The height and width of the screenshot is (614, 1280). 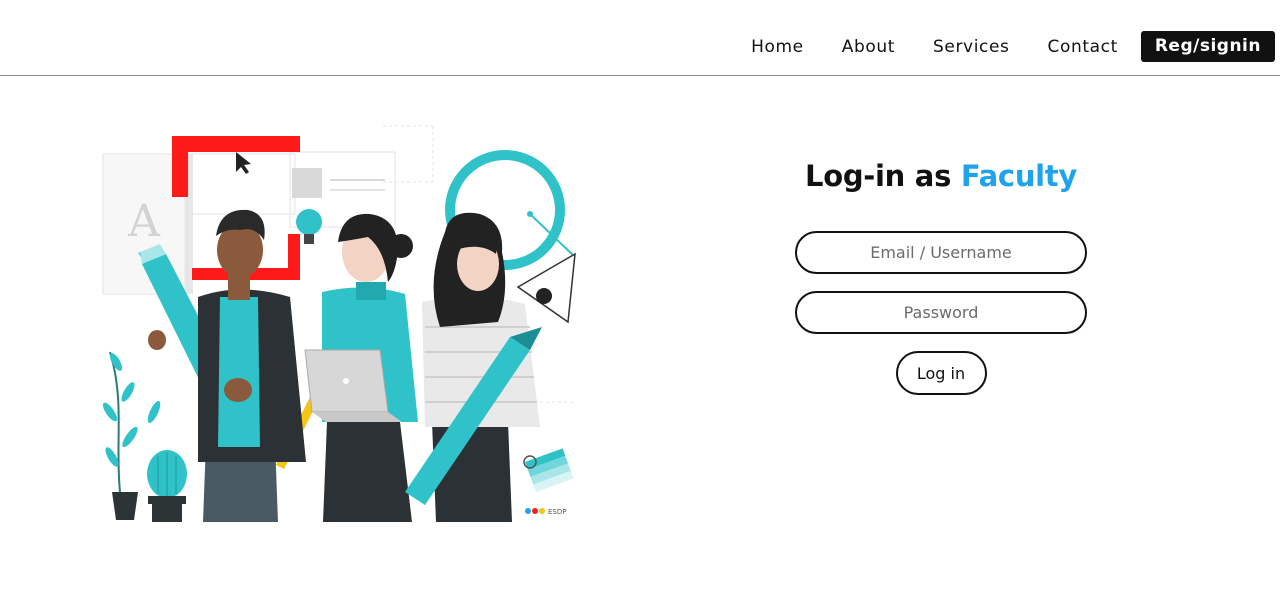 What do you see at coordinates (1013, 46) in the screenshot?
I see `nav-links: Home About Services Contact Reg/signin` at bounding box center [1013, 46].